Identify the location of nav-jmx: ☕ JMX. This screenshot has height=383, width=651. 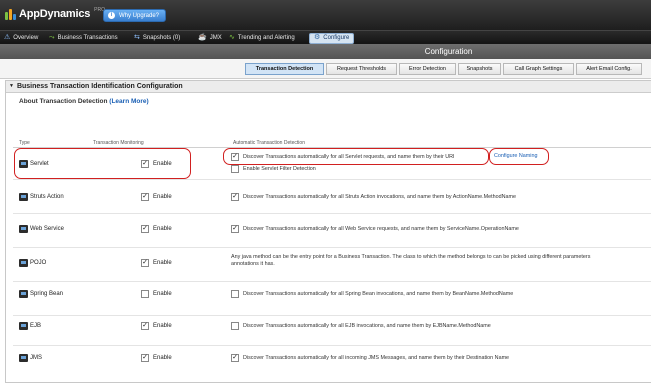
(210, 38).